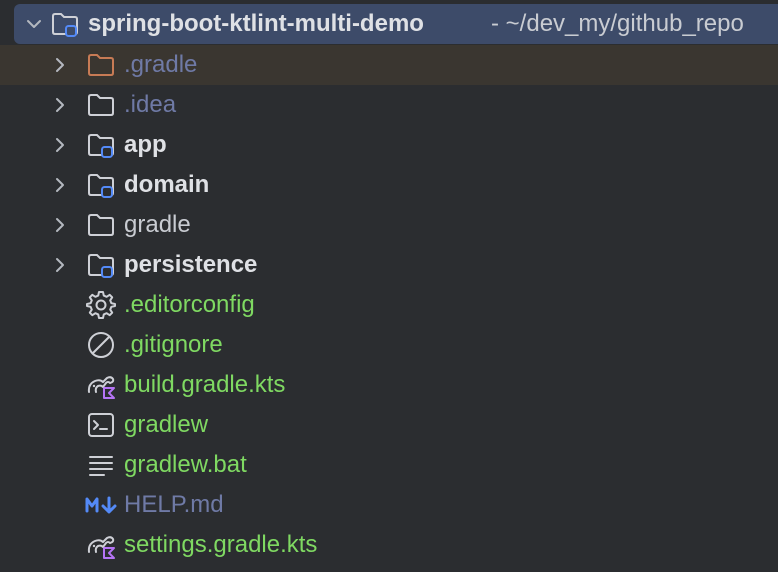  What do you see at coordinates (191, 264) in the screenshot?
I see `tree-label: persistence` at bounding box center [191, 264].